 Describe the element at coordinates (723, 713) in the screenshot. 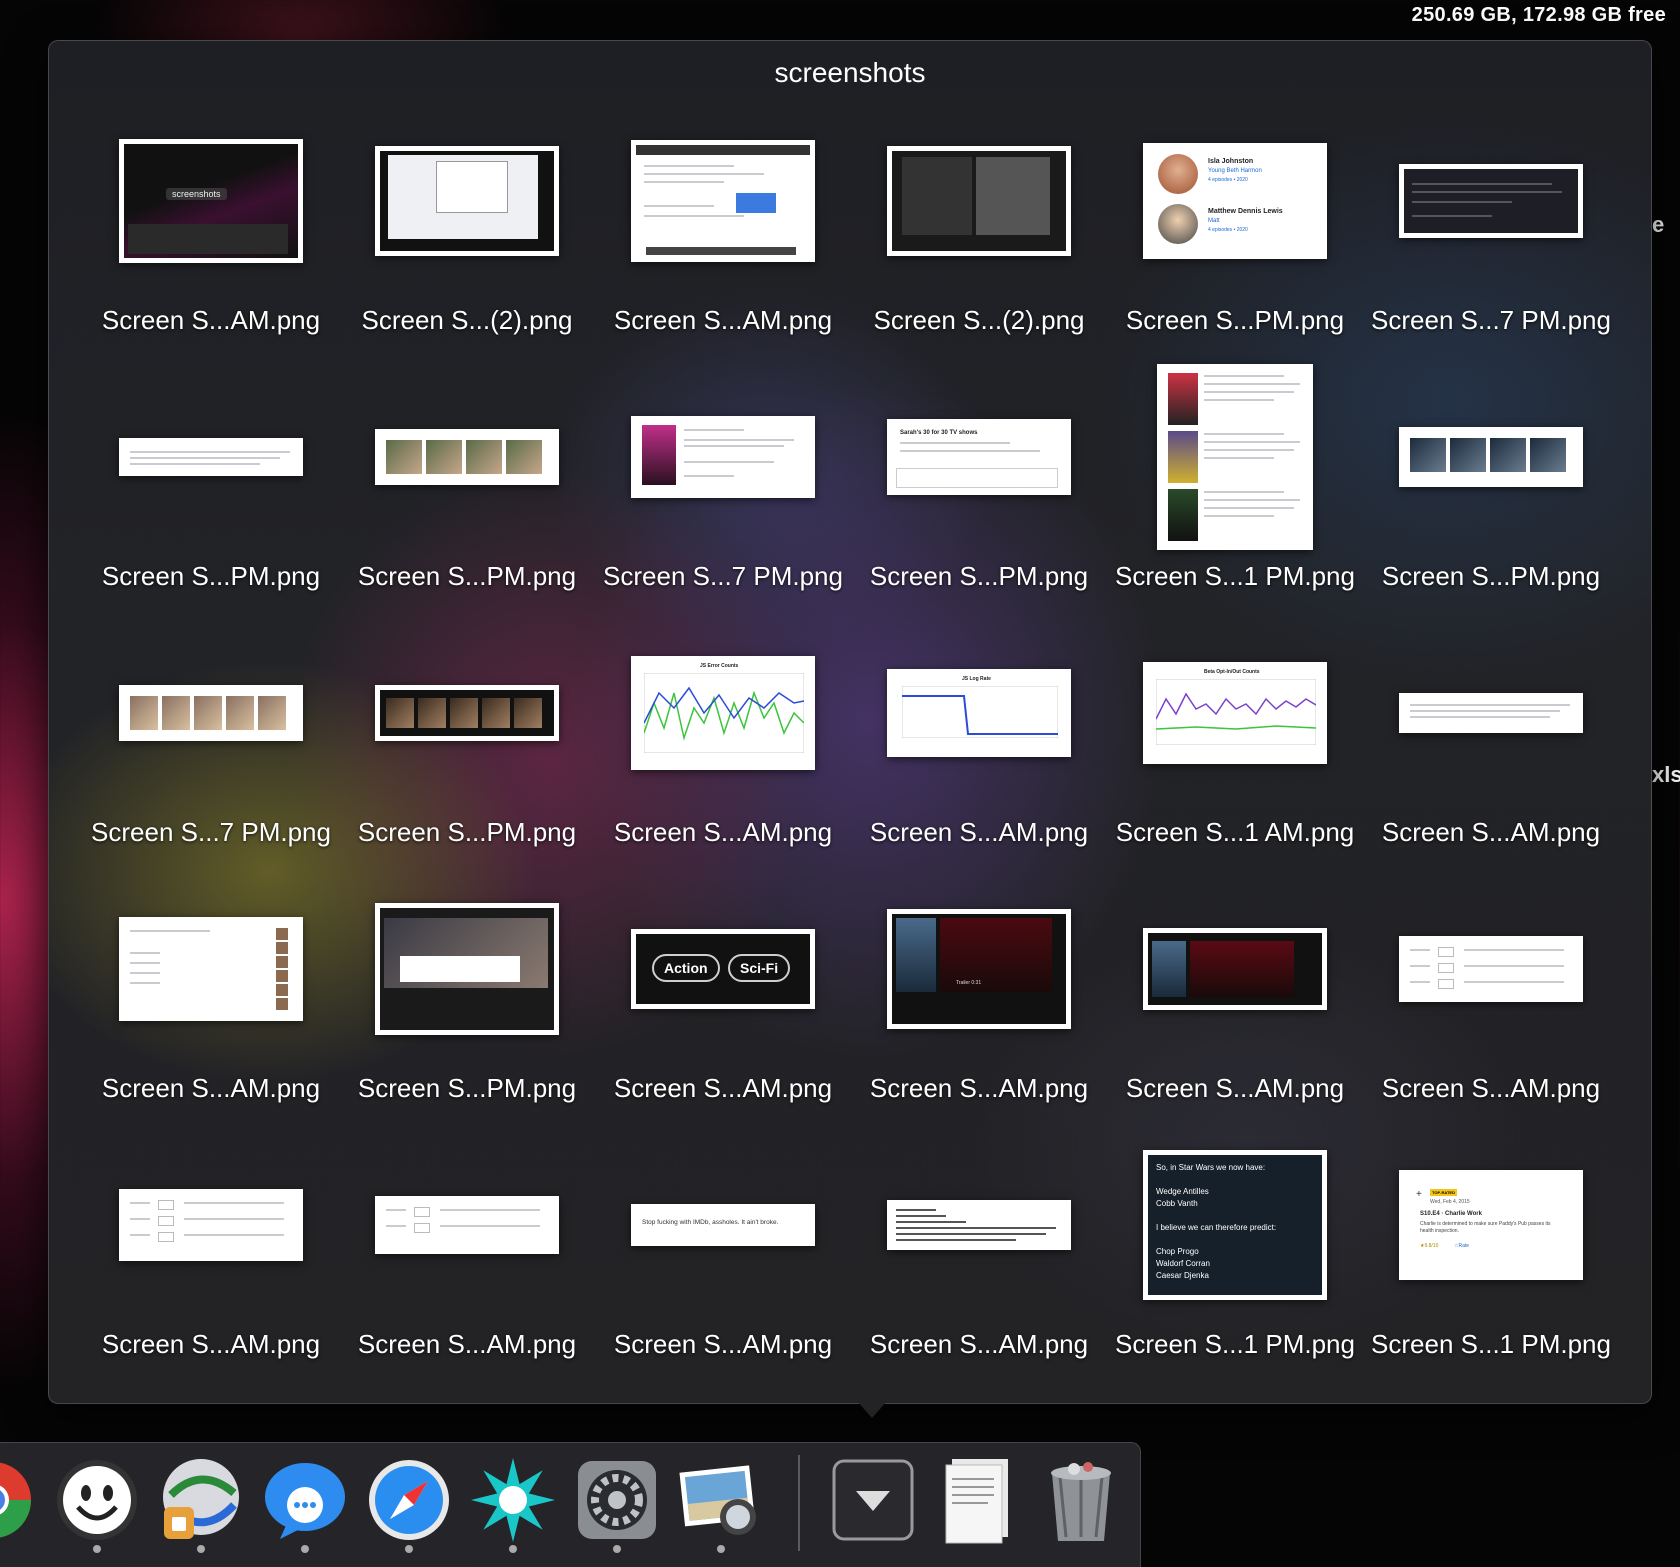

I see `file-thumbnail: JS Error Counts` at that location.